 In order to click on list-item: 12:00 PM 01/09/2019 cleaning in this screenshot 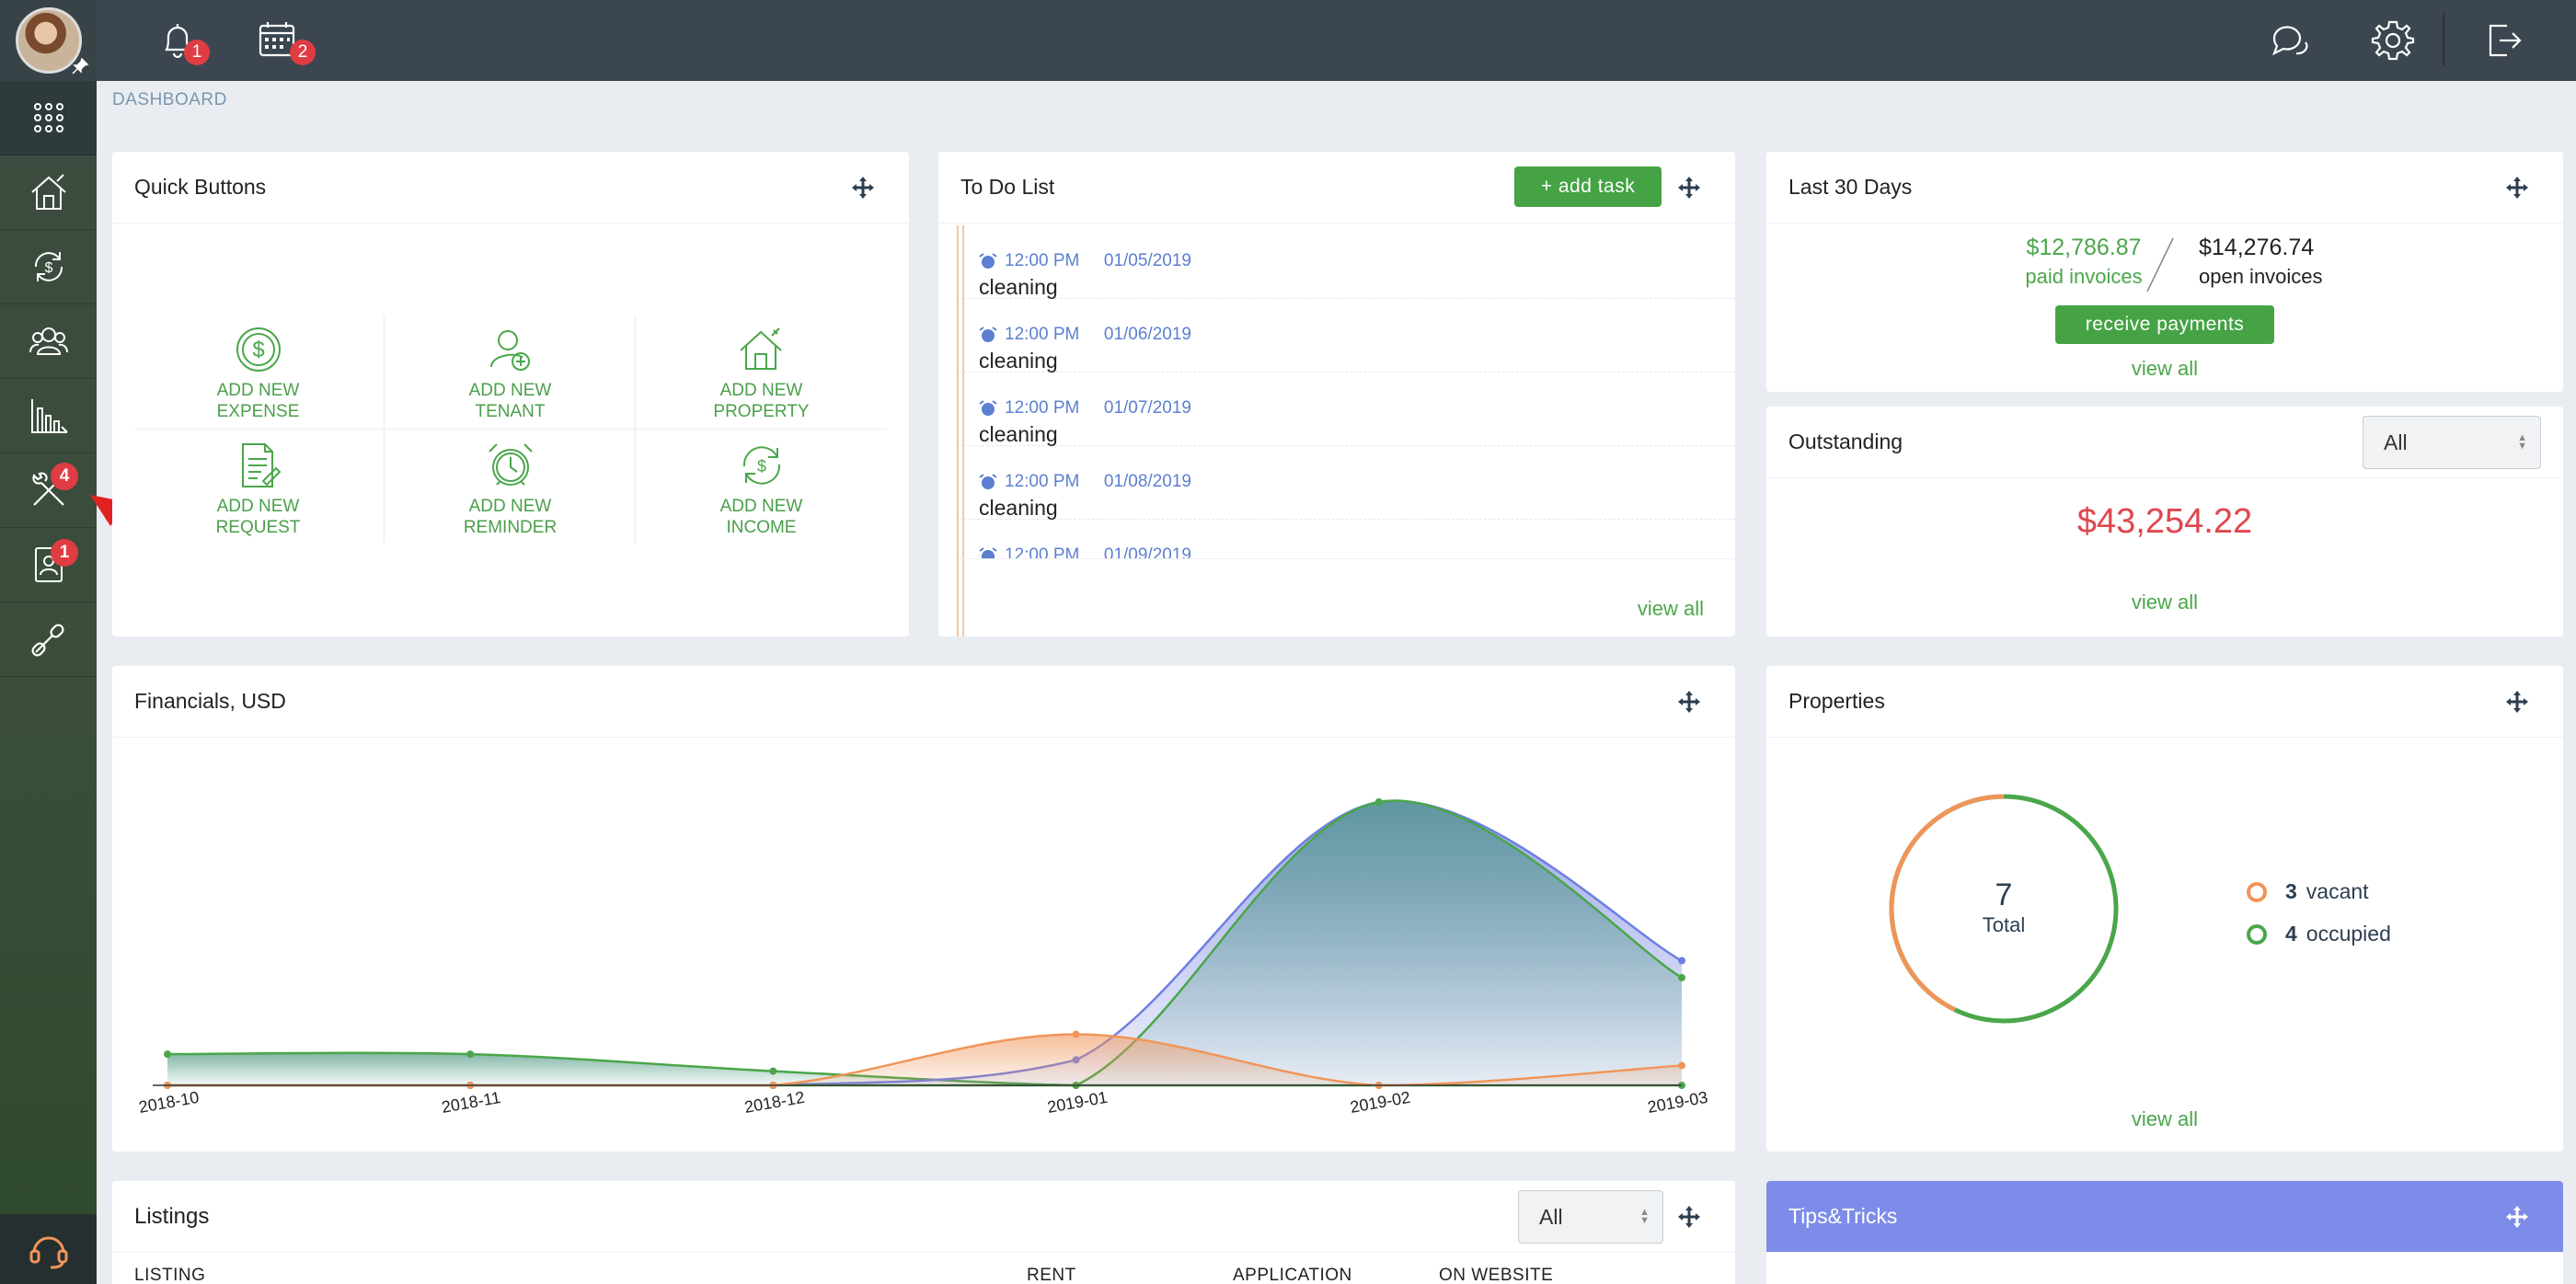, I will do `click(1347, 539)`.